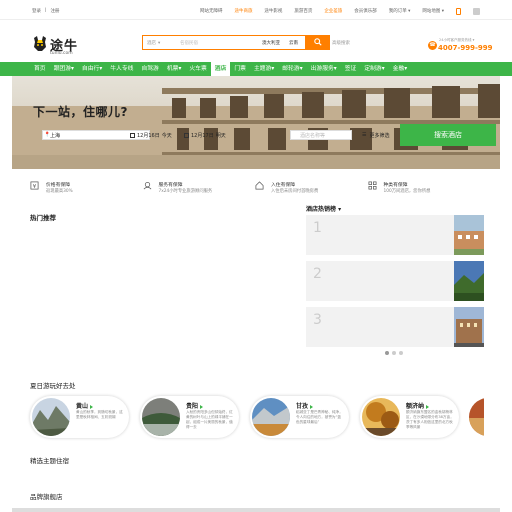 Image resolution: width=512 pixels, height=512 pixels. What do you see at coordinates (395, 185) in the screenshot?
I see `guarantee-title: 种类有保障` at bounding box center [395, 185].